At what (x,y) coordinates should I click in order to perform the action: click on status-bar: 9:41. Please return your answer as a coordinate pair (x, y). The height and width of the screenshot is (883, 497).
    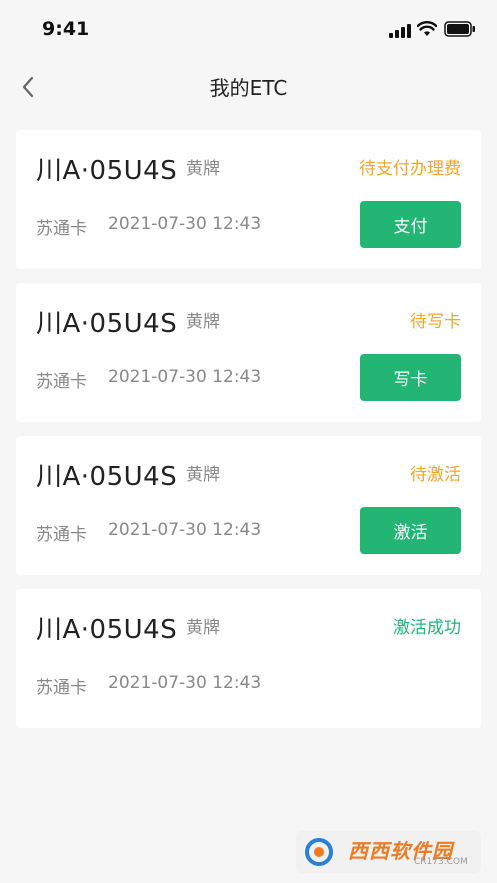
    Looking at the image, I should click on (248, 30).